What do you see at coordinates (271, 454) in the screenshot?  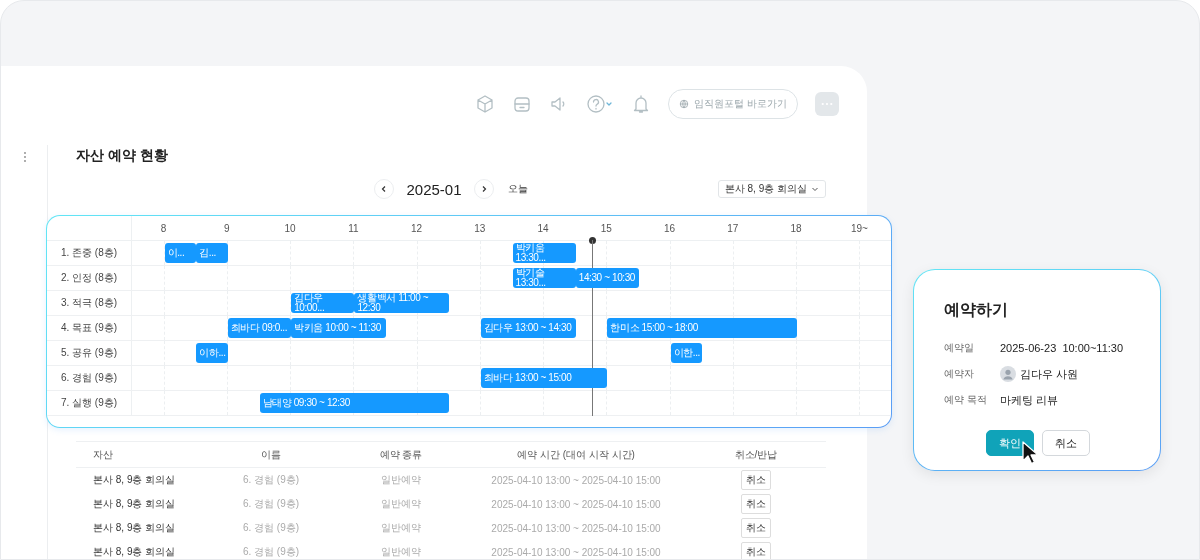 I see `column-header: 이름` at bounding box center [271, 454].